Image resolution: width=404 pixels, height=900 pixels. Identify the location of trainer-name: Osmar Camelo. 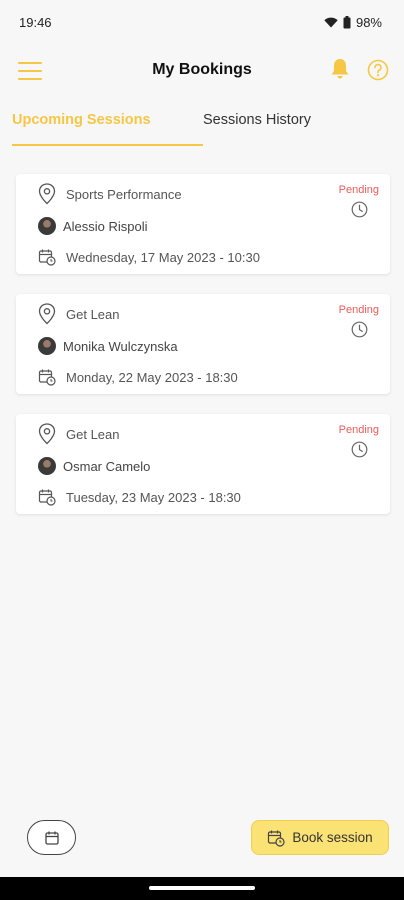
(107, 466).